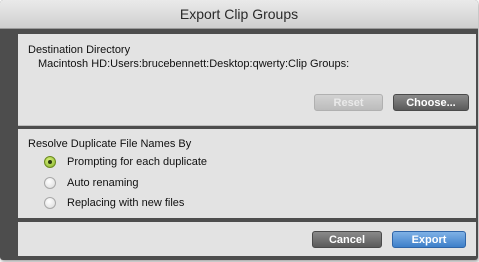 The height and width of the screenshot is (262, 479). What do you see at coordinates (348, 102) in the screenshot?
I see `reset-button: Reset` at bounding box center [348, 102].